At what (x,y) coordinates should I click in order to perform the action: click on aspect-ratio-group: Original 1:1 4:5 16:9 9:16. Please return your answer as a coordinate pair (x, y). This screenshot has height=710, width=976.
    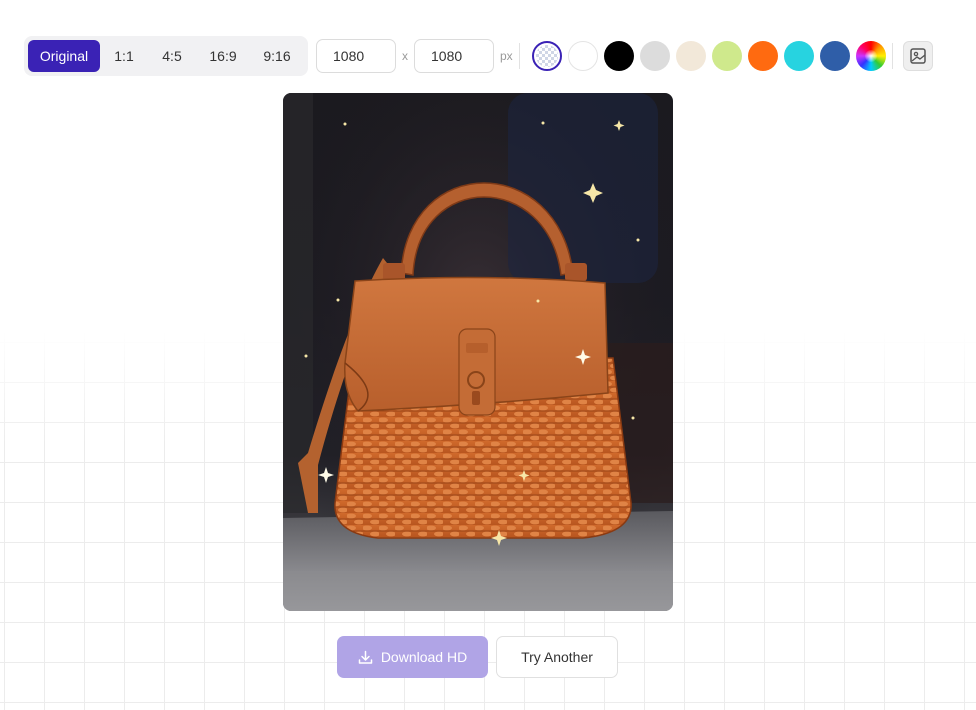
    Looking at the image, I should click on (166, 56).